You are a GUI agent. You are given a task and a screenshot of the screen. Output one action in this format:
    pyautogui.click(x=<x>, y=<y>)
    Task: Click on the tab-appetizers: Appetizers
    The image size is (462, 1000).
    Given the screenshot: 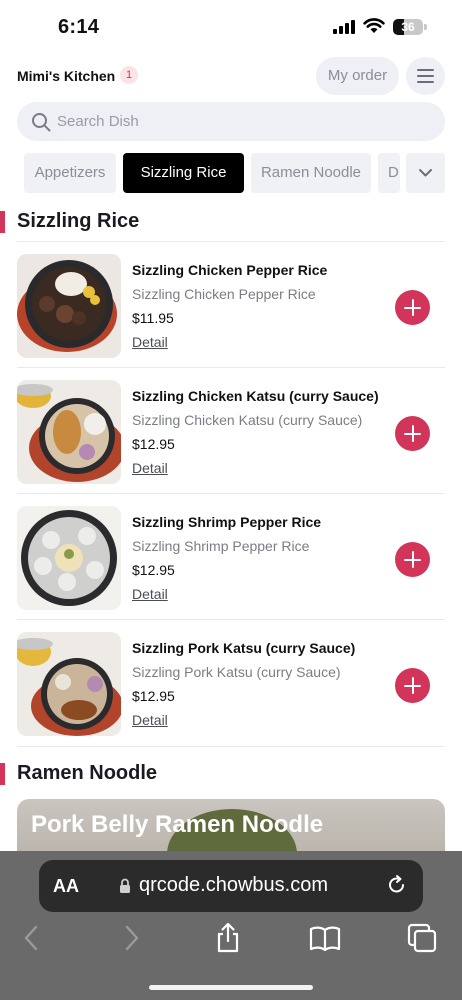 What is the action you would take?
    pyautogui.click(x=70, y=173)
    